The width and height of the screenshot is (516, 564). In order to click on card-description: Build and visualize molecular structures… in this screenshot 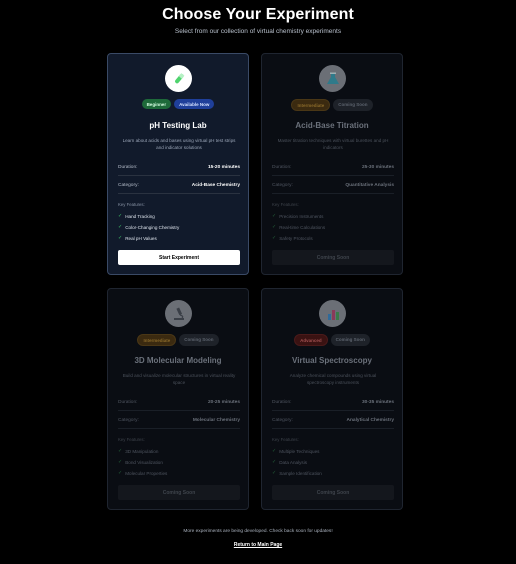, I will do `click(179, 379)`.